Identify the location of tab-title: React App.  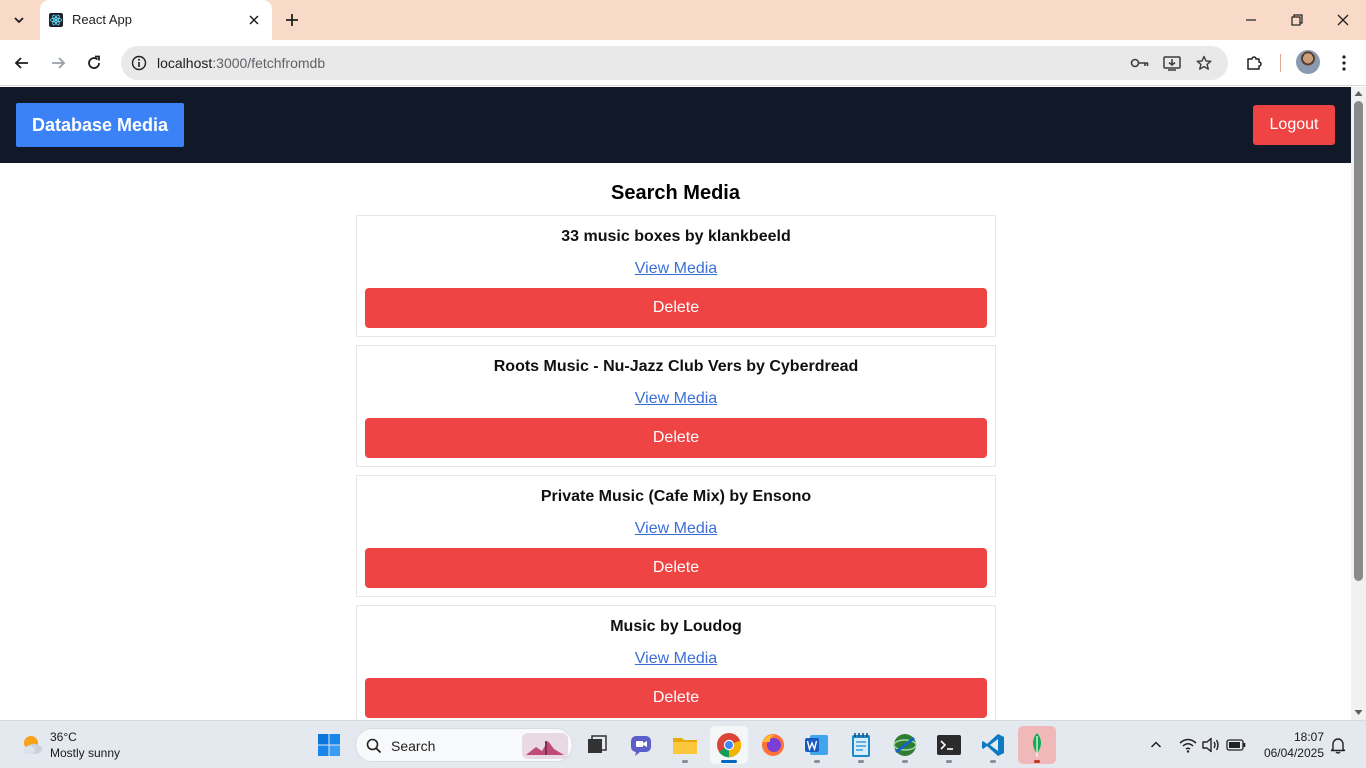
(102, 19).